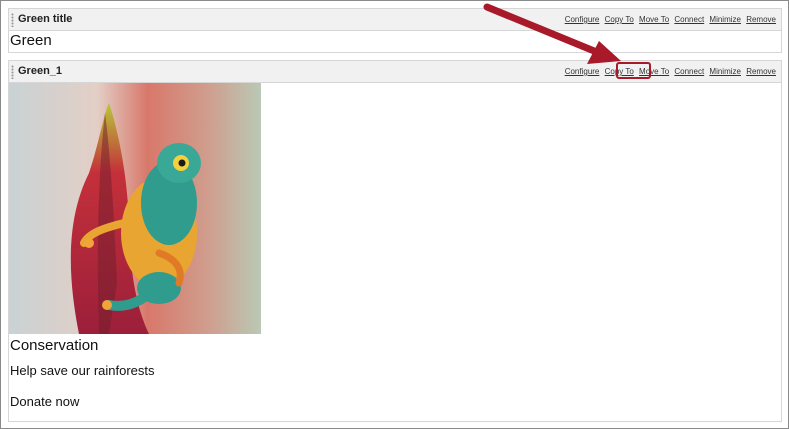  I want to click on portlet-title: Green_1, so click(40, 71).